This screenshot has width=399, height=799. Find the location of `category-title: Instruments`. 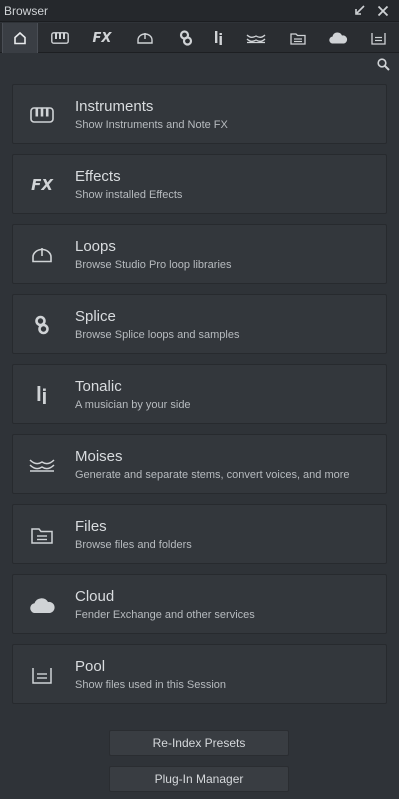

category-title: Instruments is located at coordinates (114, 106).